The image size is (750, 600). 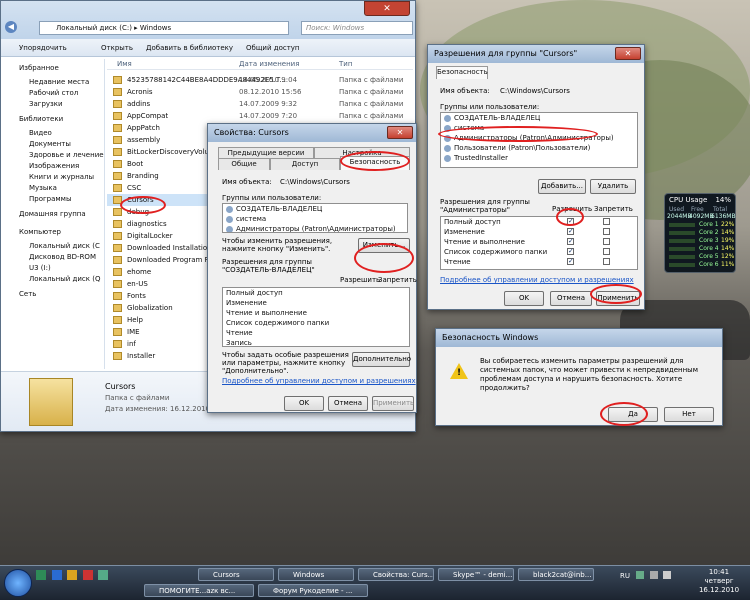 What do you see at coordinates (689, 414) in the screenshot?
I see `no-button: Нет` at bounding box center [689, 414].